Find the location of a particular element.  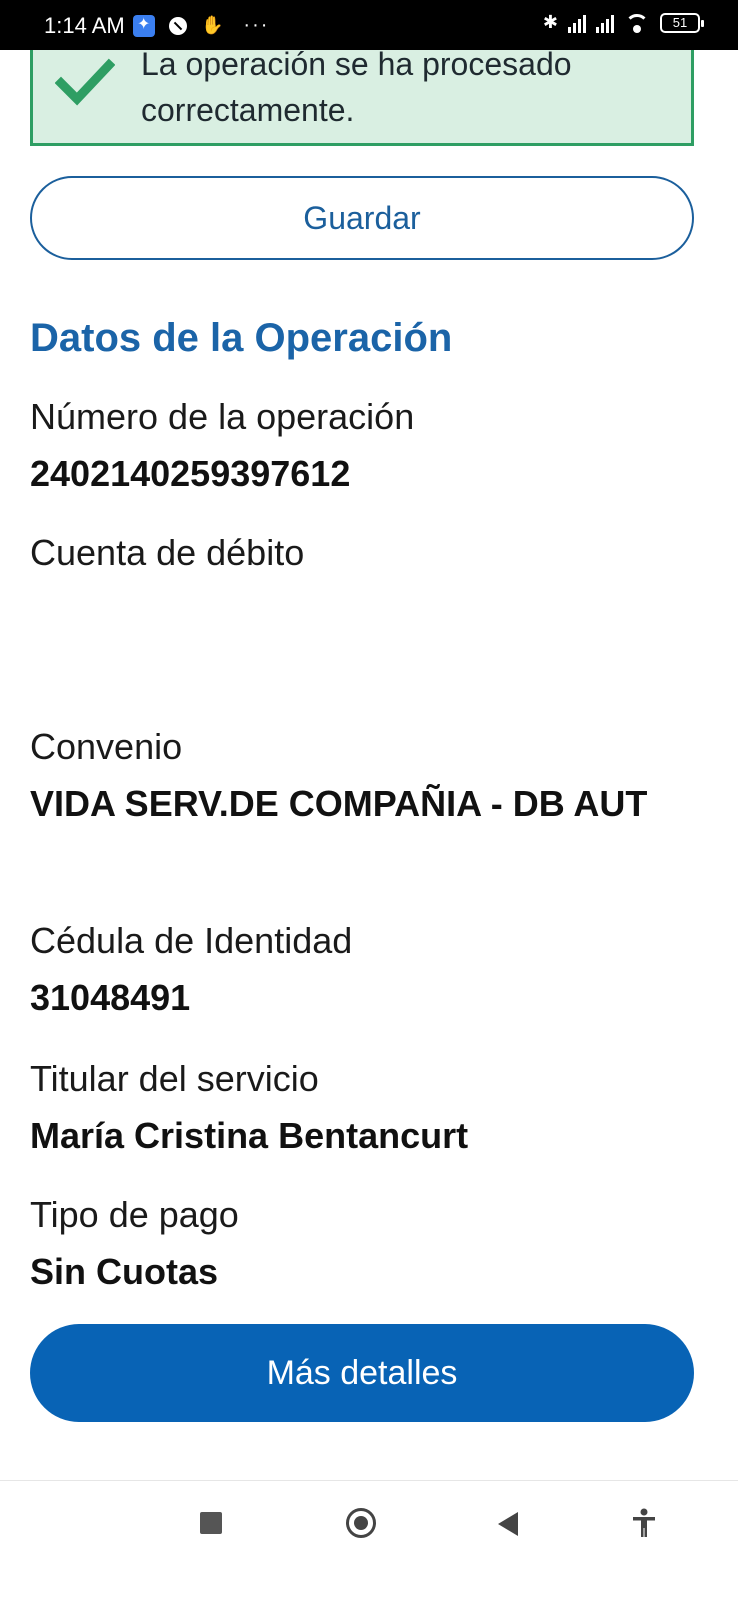

status-bar: 1:14 AM ✋ ··· ✱ 51 is located at coordinates (369, 25).